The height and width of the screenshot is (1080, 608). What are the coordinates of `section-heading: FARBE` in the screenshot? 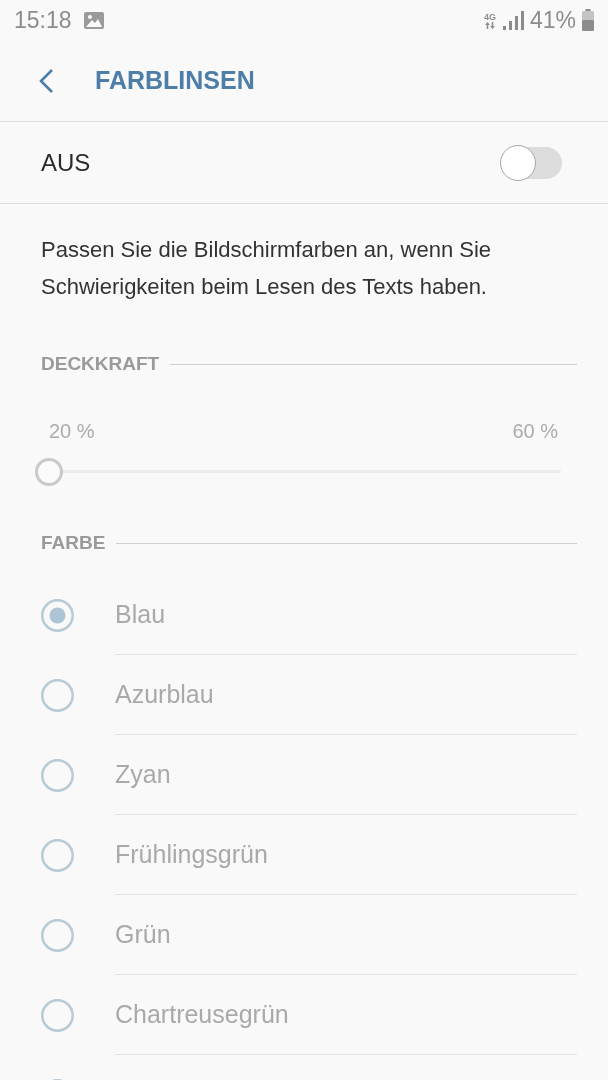 It's located at (73, 543).